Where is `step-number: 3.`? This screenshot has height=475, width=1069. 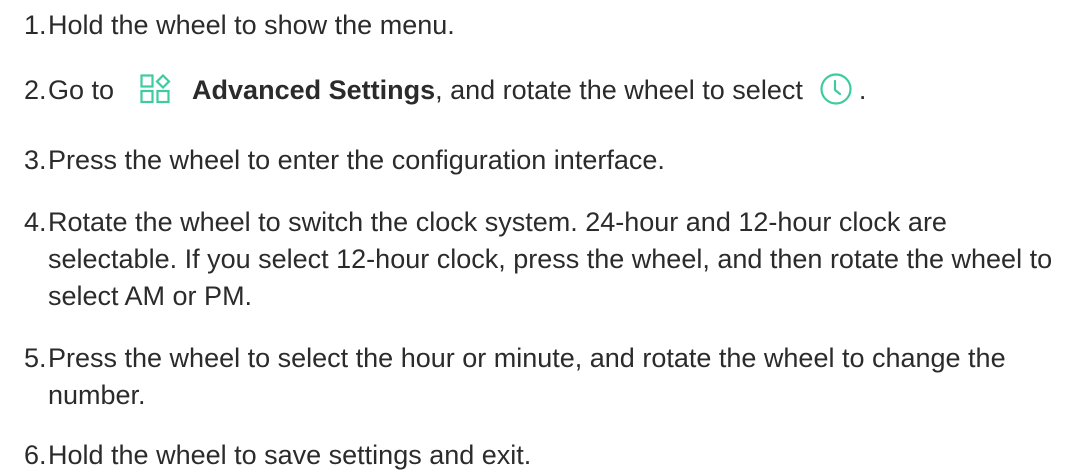
step-number: 3. is located at coordinates (35, 160).